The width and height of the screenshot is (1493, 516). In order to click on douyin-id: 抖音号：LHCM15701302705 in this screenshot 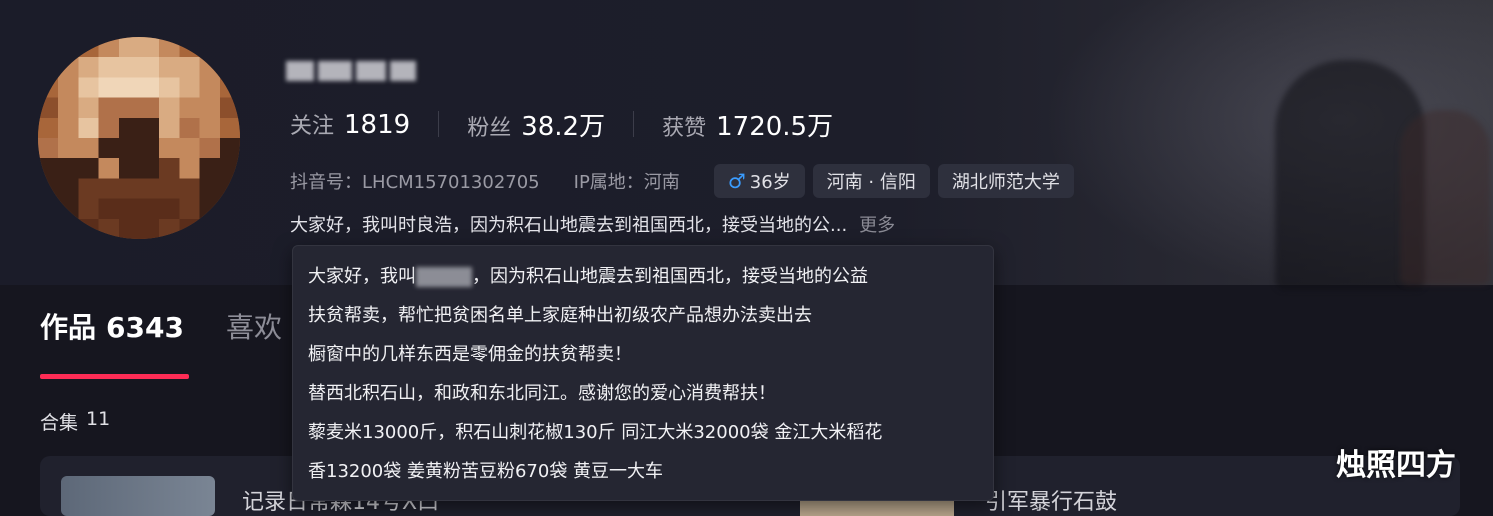, I will do `click(415, 182)`.